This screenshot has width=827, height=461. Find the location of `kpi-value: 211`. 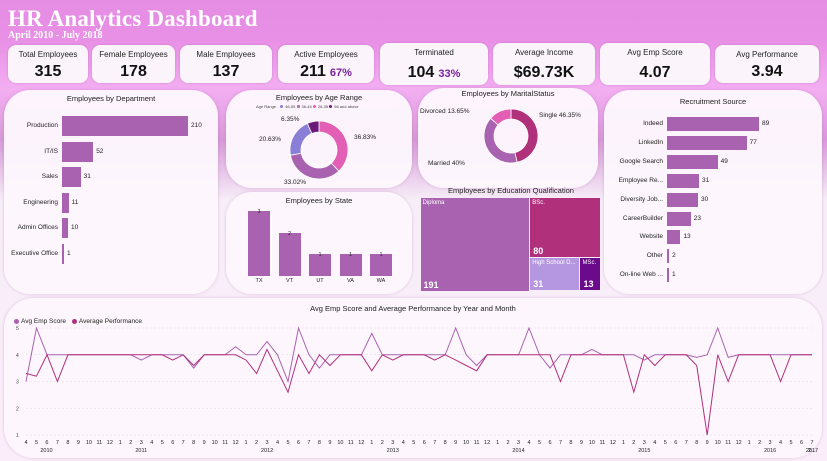

kpi-value: 211 is located at coordinates (313, 71).